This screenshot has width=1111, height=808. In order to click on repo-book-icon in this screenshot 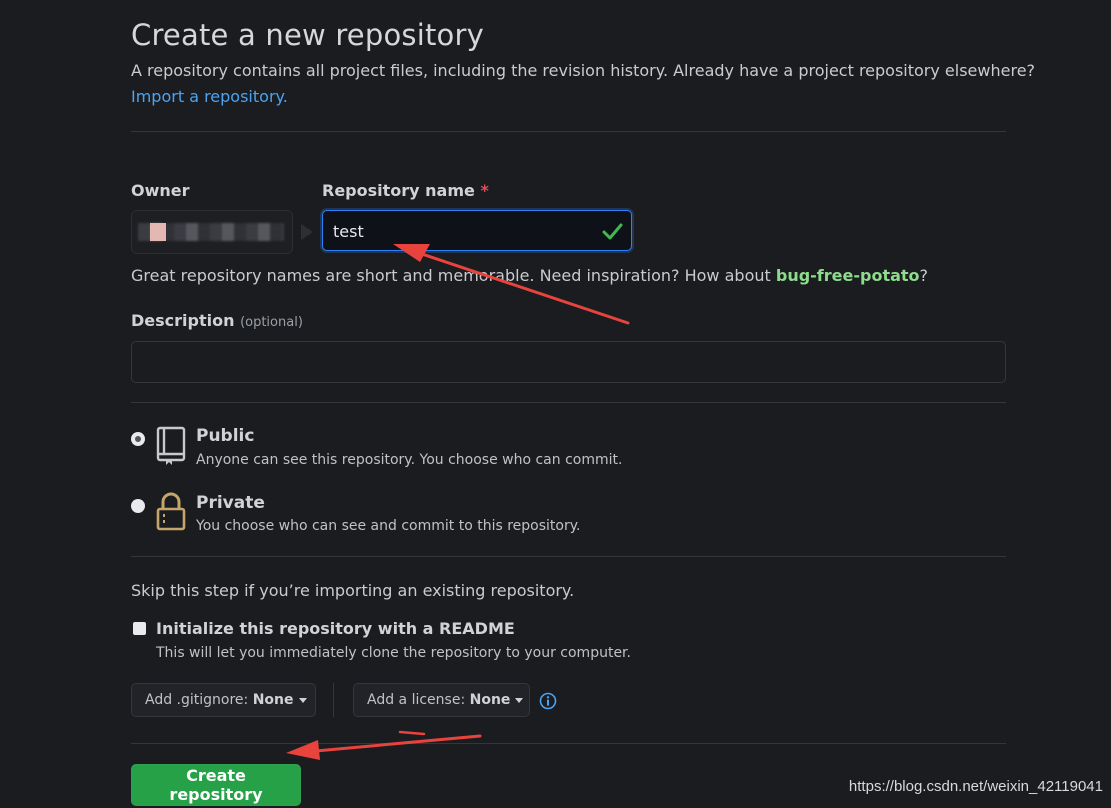, I will do `click(171, 445)`.